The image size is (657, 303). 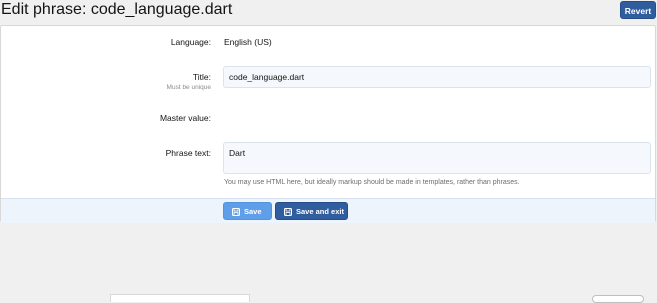 What do you see at coordinates (328, 297) in the screenshot?
I see `bottom-strip` at bounding box center [328, 297].